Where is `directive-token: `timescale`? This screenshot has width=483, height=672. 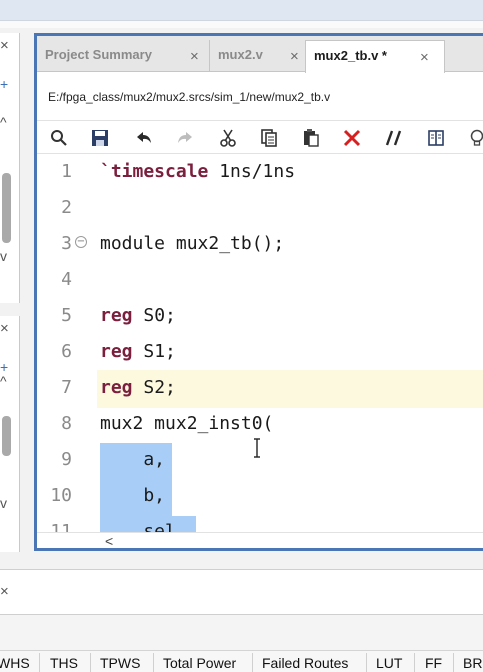 directive-token: `timescale is located at coordinates (154, 171).